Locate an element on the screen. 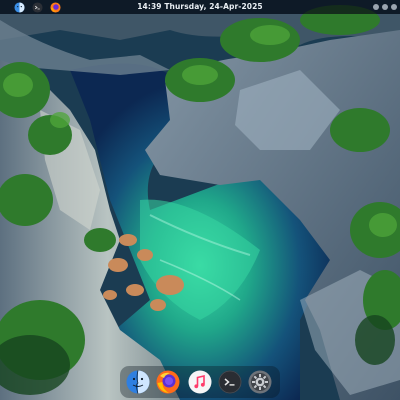 The height and width of the screenshot is (400, 400). dock-item-finder is located at coordinates (138, 382).